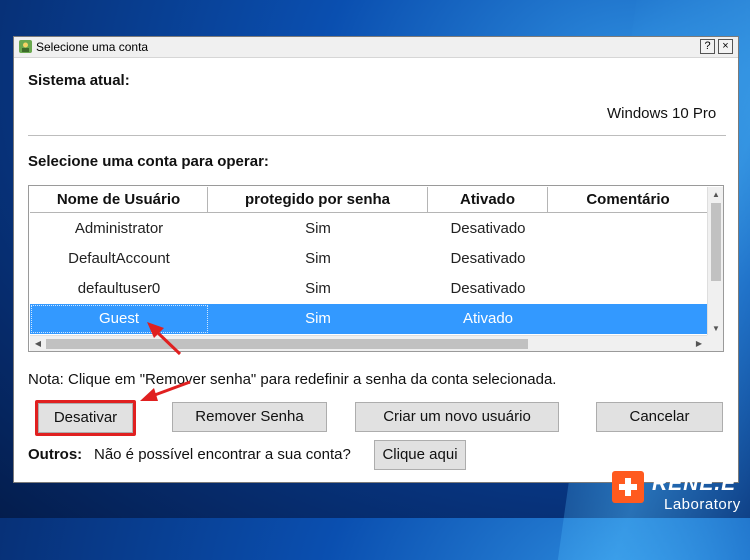 The width and height of the screenshot is (750, 560). What do you see at coordinates (694, 483) in the screenshot?
I see `logo-name: RENE.E` at bounding box center [694, 483].